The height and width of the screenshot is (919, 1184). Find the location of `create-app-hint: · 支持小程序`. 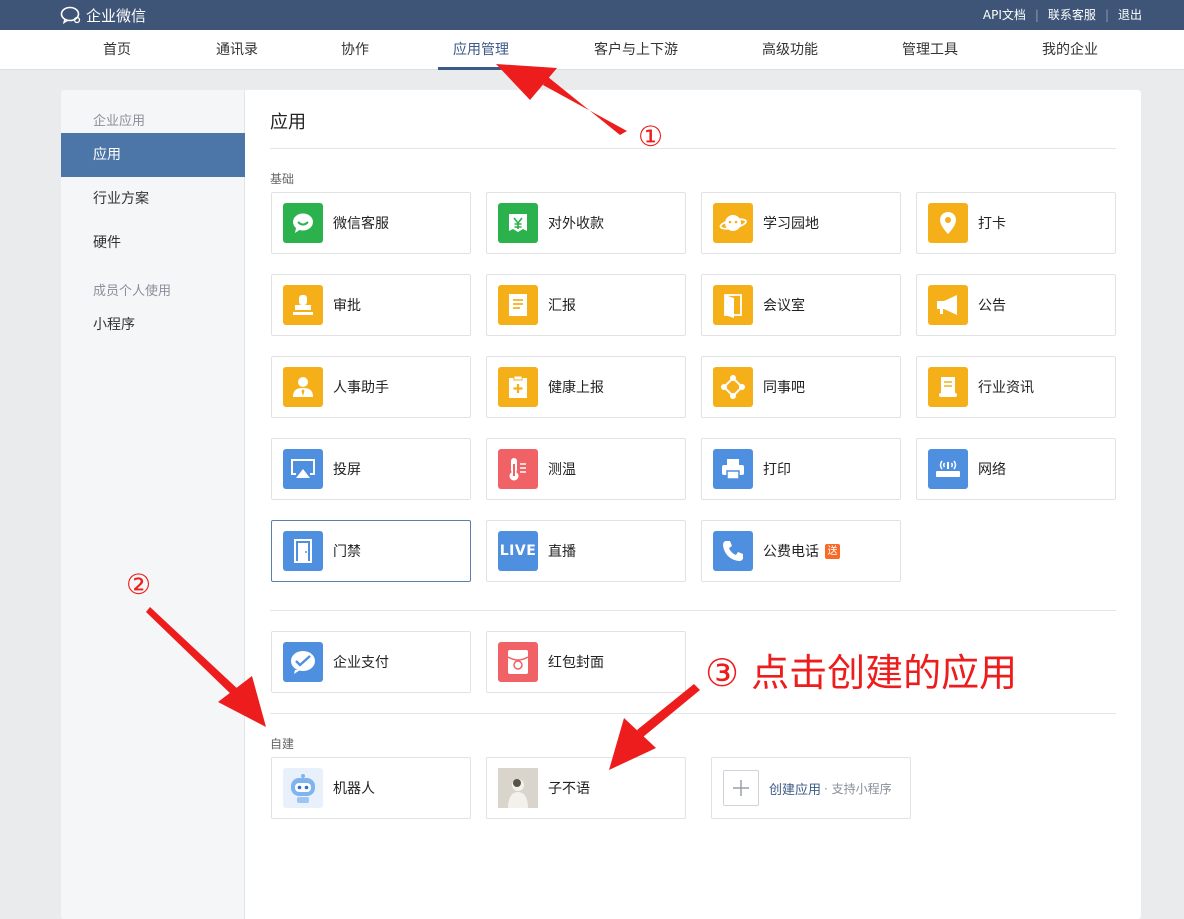

create-app-hint: · 支持小程序 is located at coordinates (858, 788).